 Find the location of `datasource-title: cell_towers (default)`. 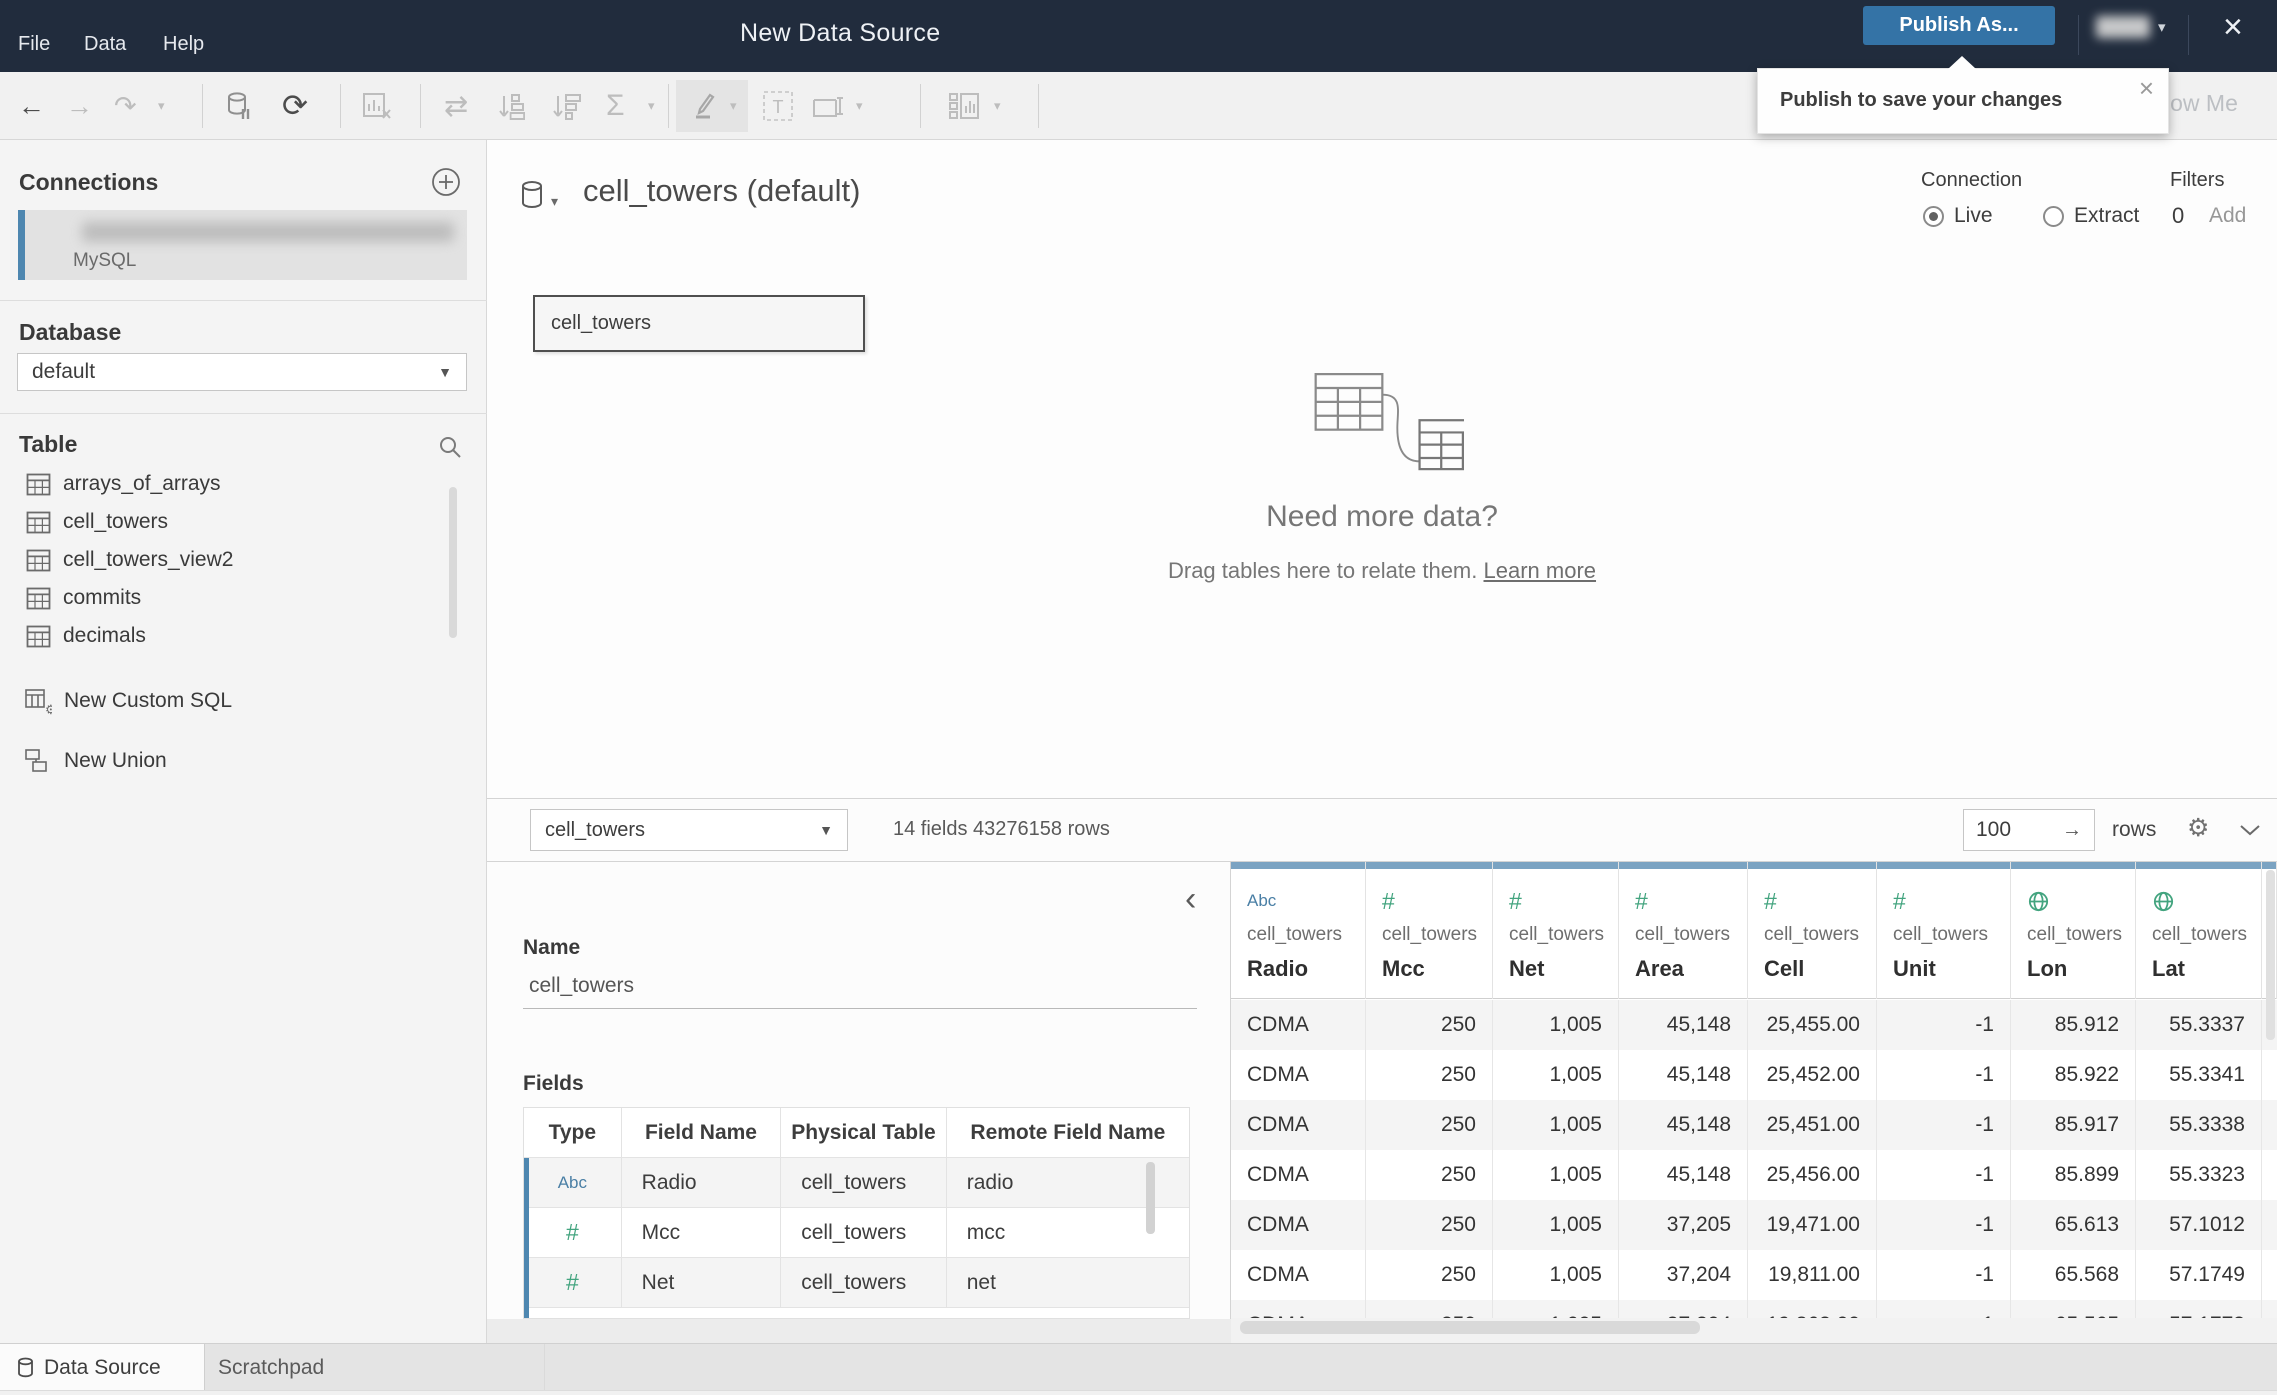

datasource-title: cell_towers (default) is located at coordinates (721, 191).